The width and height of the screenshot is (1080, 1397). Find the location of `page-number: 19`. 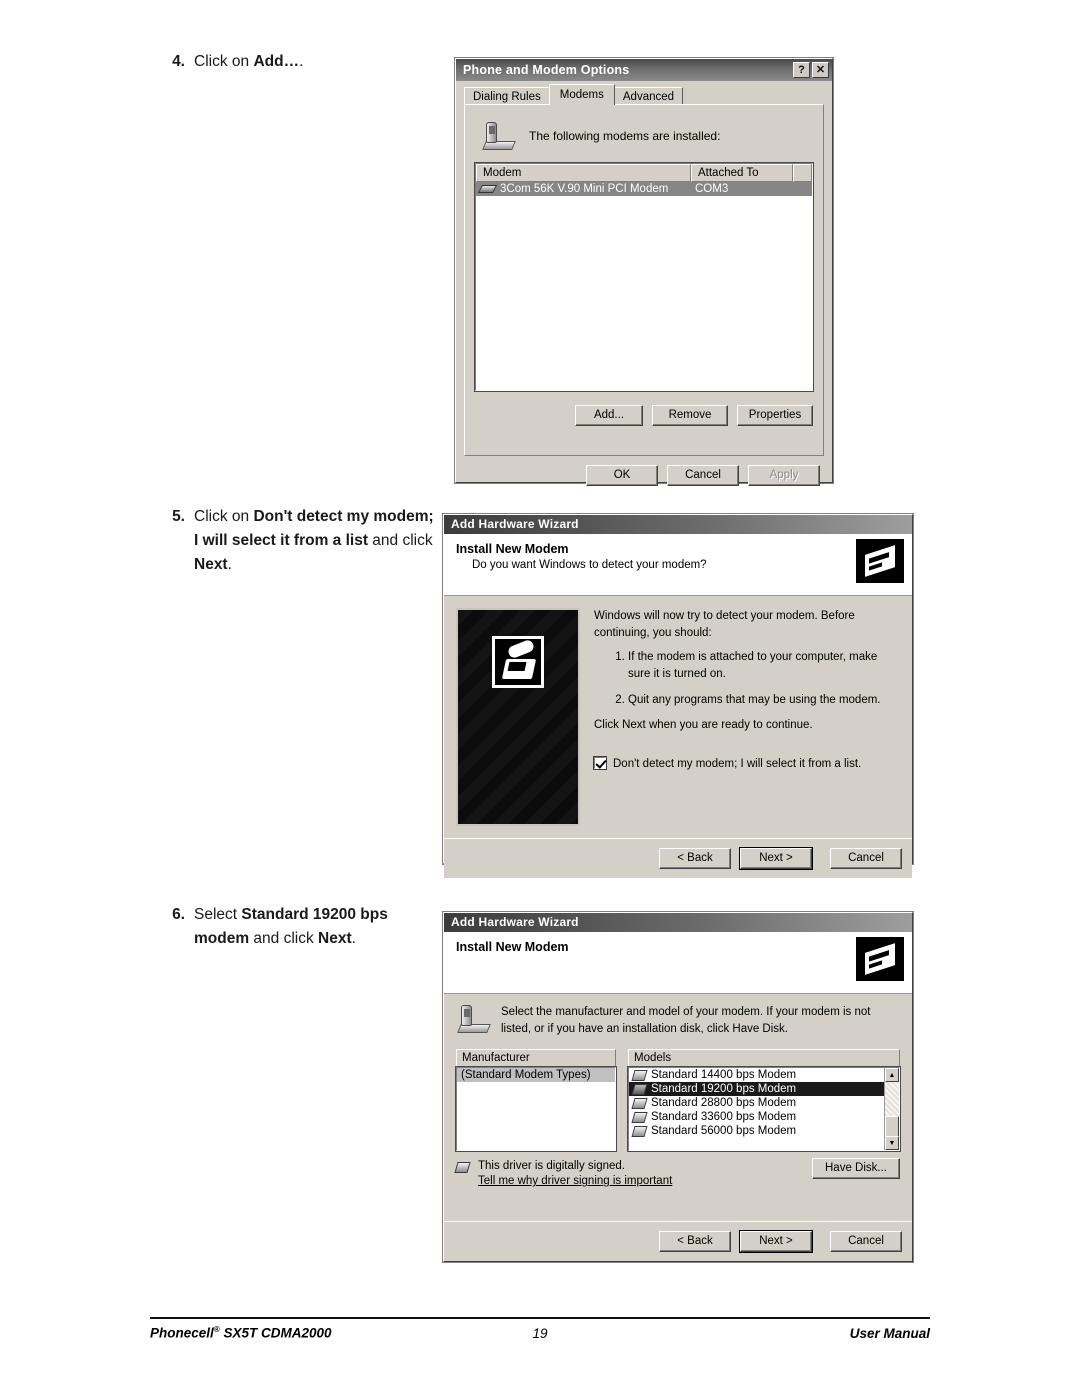

page-number: 19 is located at coordinates (540, 1333).